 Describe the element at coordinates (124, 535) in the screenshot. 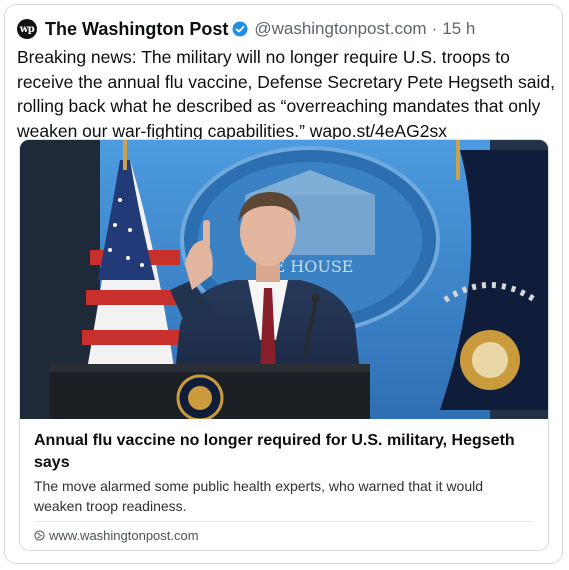

I see `domain-text: www.washingtonpost.com` at that location.